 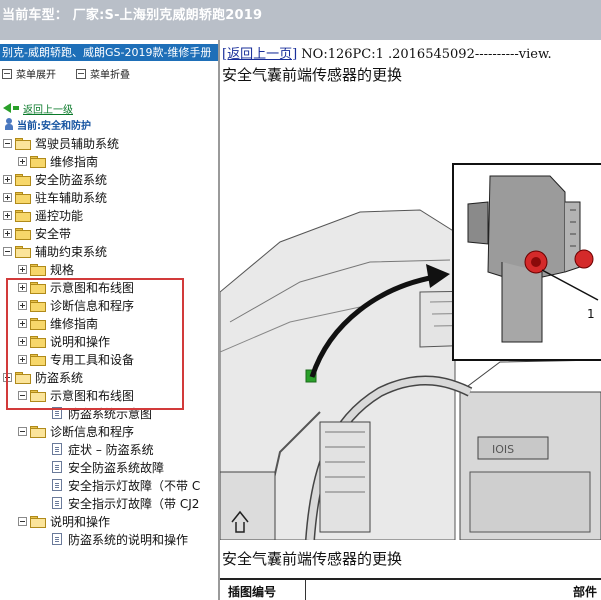 What do you see at coordinates (120, 539) in the screenshot?
I see `tree-doc-antitheft-description: 防盗系统的说明和操作` at bounding box center [120, 539].